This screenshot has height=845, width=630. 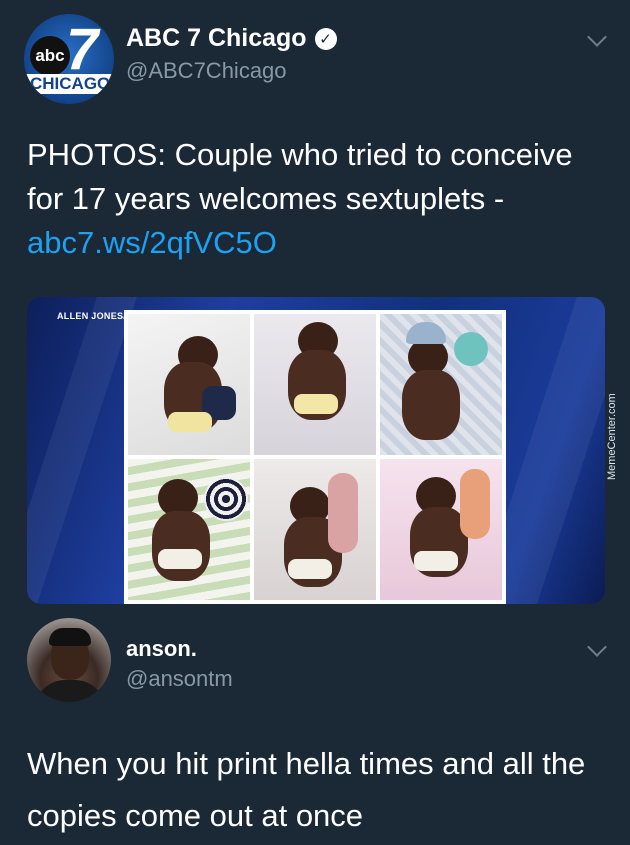 I want to click on tweet1-display-name: ABC 7 Chicago, so click(x=216, y=38).